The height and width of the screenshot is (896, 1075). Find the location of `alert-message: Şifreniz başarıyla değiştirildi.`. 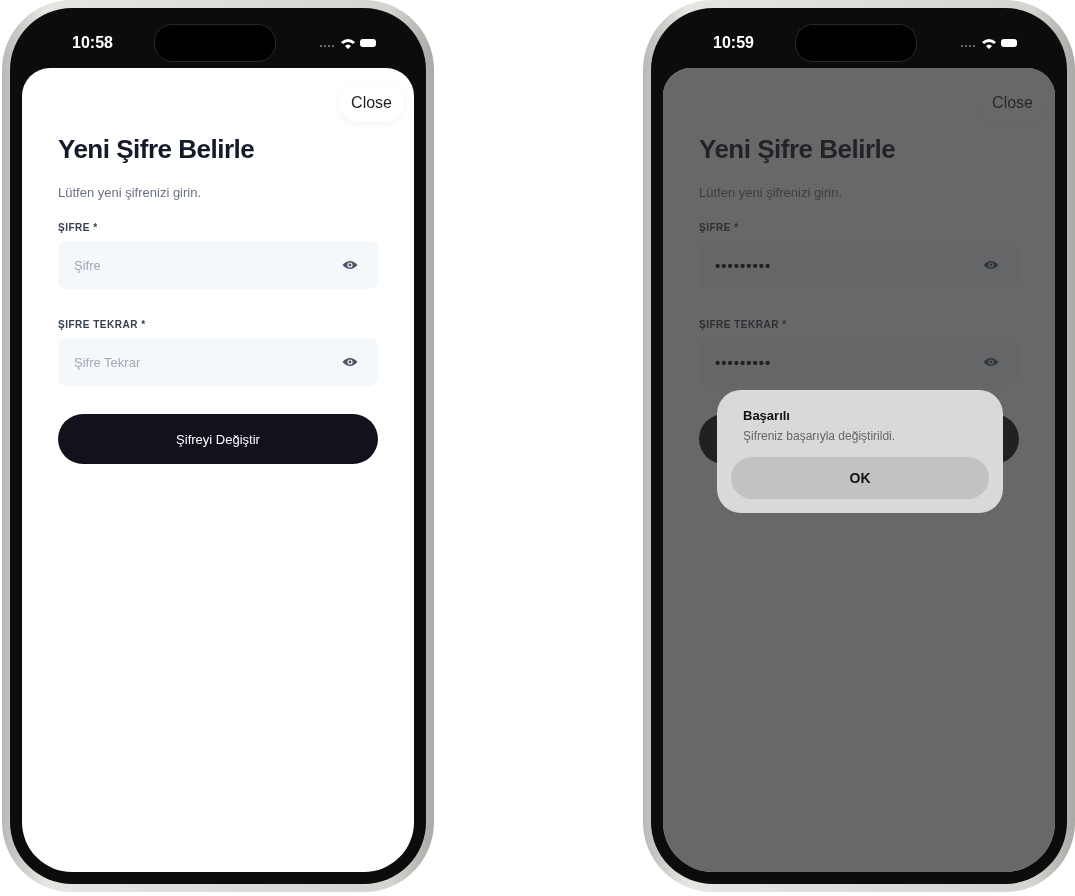

alert-message: Şifreniz başarıyla değiştirildi. is located at coordinates (819, 436).